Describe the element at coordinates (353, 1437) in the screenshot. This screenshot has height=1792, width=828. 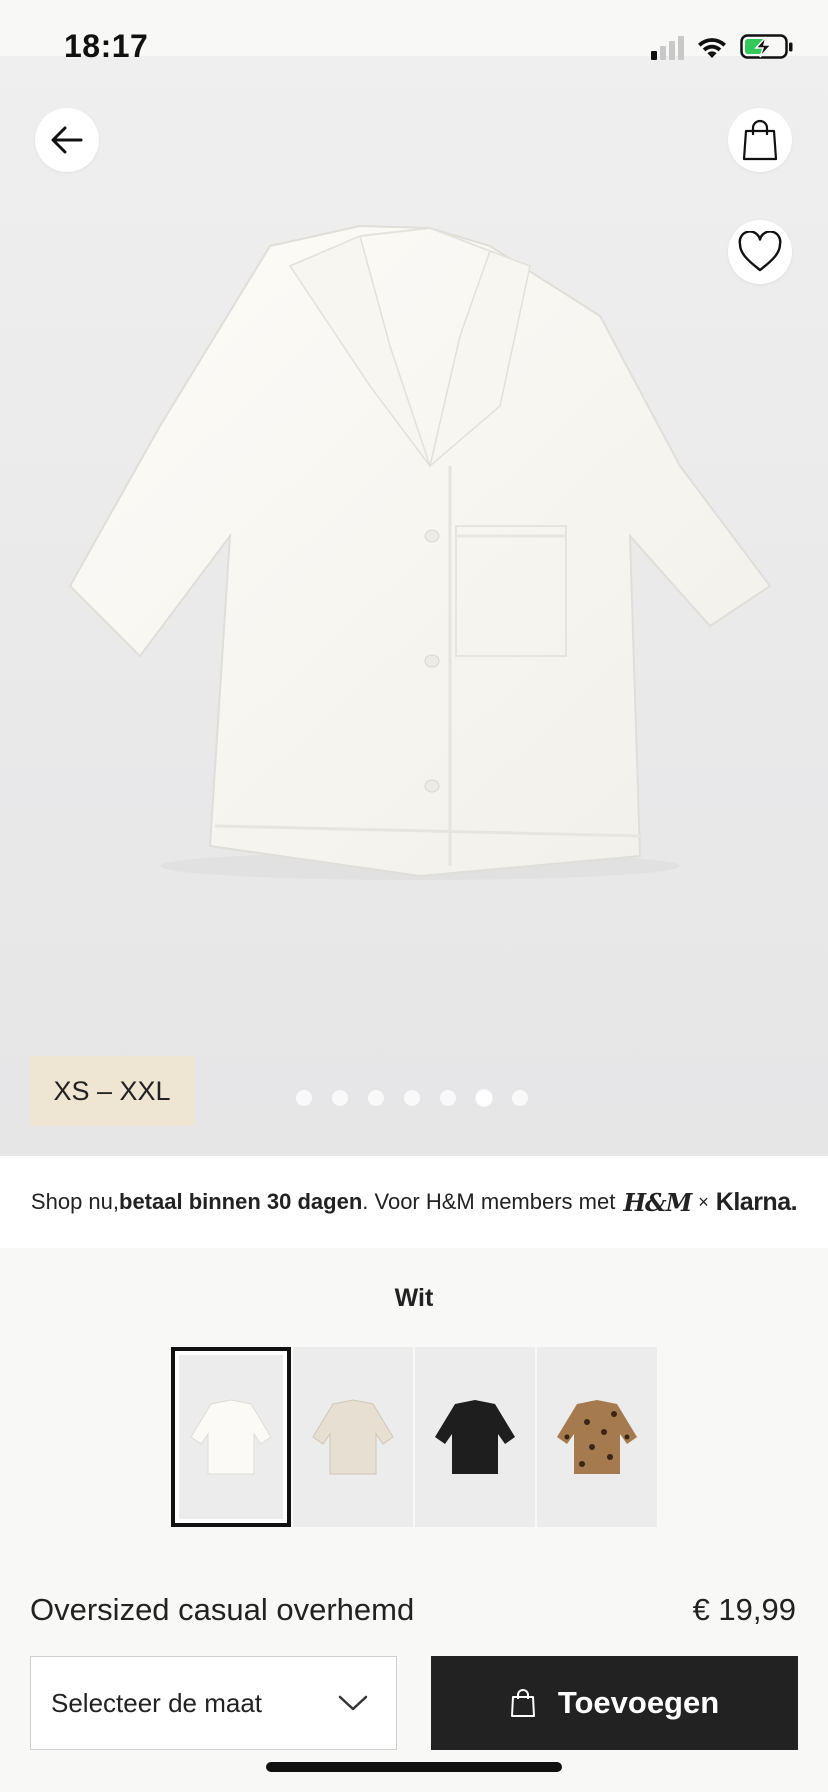
I see `color-swatch-beige` at that location.